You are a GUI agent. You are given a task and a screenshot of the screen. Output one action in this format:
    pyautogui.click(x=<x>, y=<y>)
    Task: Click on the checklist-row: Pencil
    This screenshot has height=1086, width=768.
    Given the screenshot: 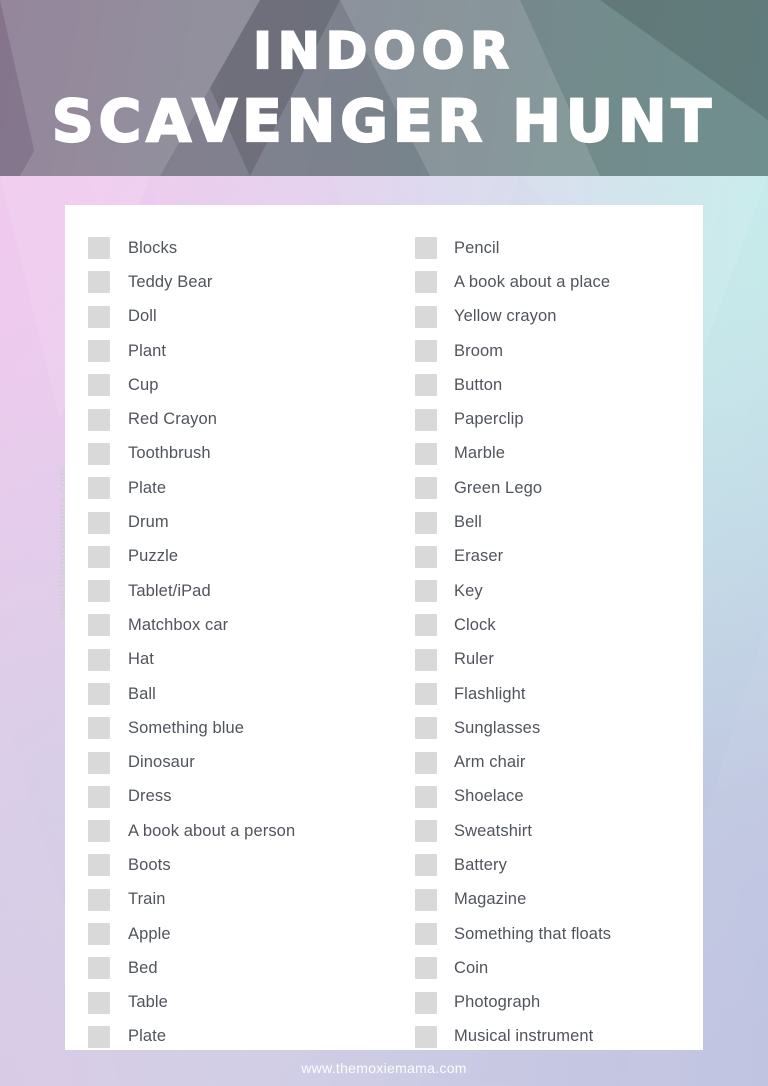 What is the action you would take?
    pyautogui.click(x=559, y=248)
    